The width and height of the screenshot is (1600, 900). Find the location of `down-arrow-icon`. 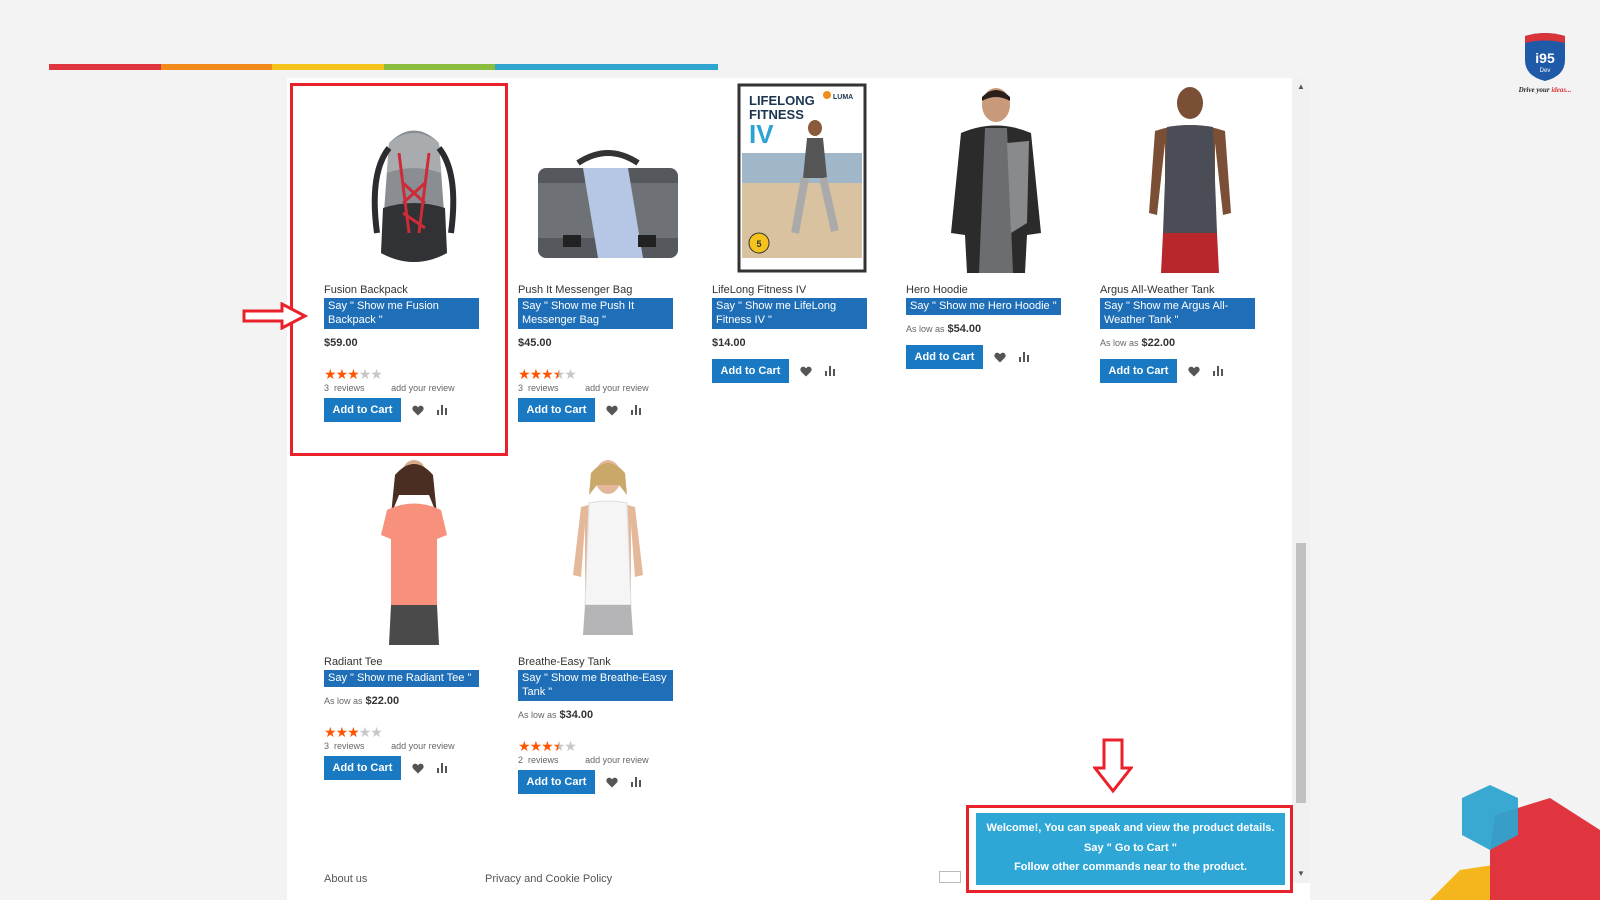

down-arrow-icon is located at coordinates (1113, 768).